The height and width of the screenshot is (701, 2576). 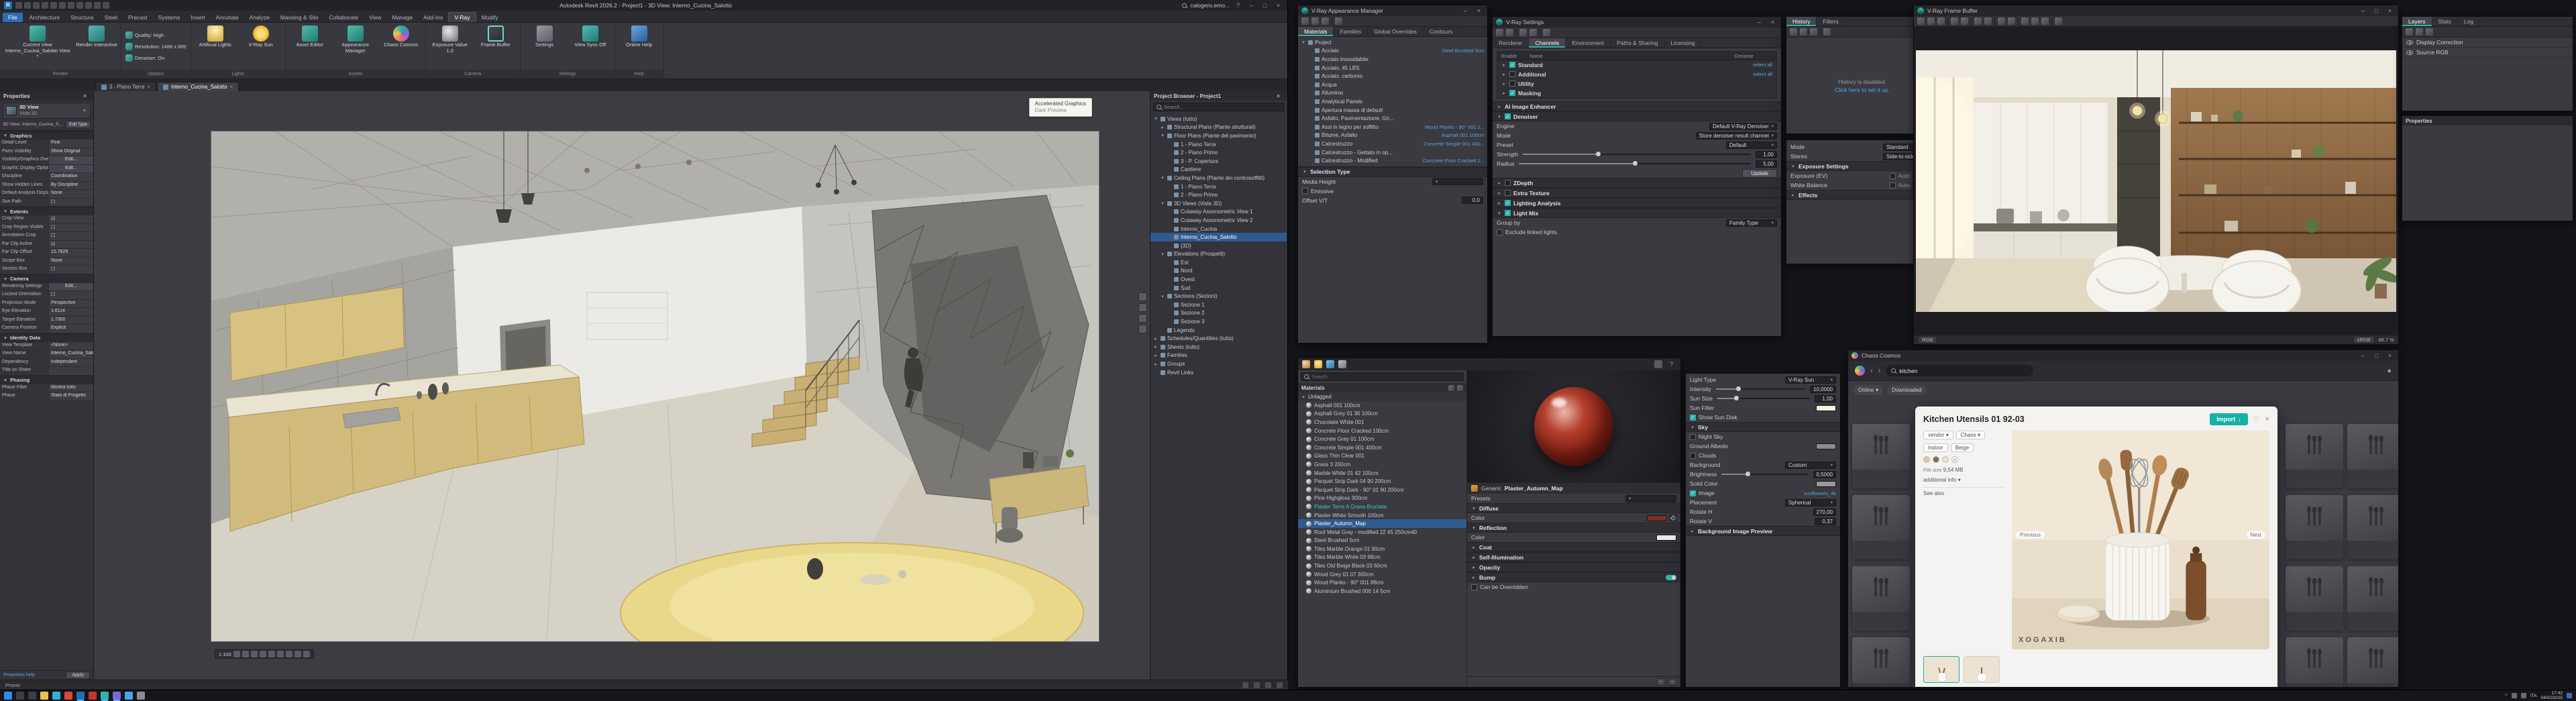 I want to click on light-image-link: sunflowers_4k, so click(x=1820, y=493).